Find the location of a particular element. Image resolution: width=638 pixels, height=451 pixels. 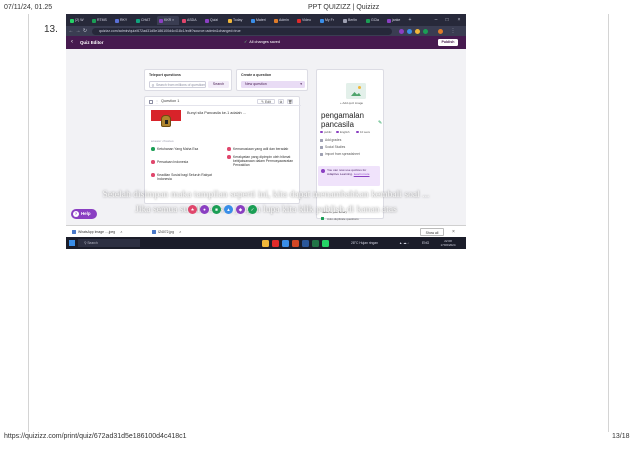

question-select-checkbox is located at coordinates (151, 101).